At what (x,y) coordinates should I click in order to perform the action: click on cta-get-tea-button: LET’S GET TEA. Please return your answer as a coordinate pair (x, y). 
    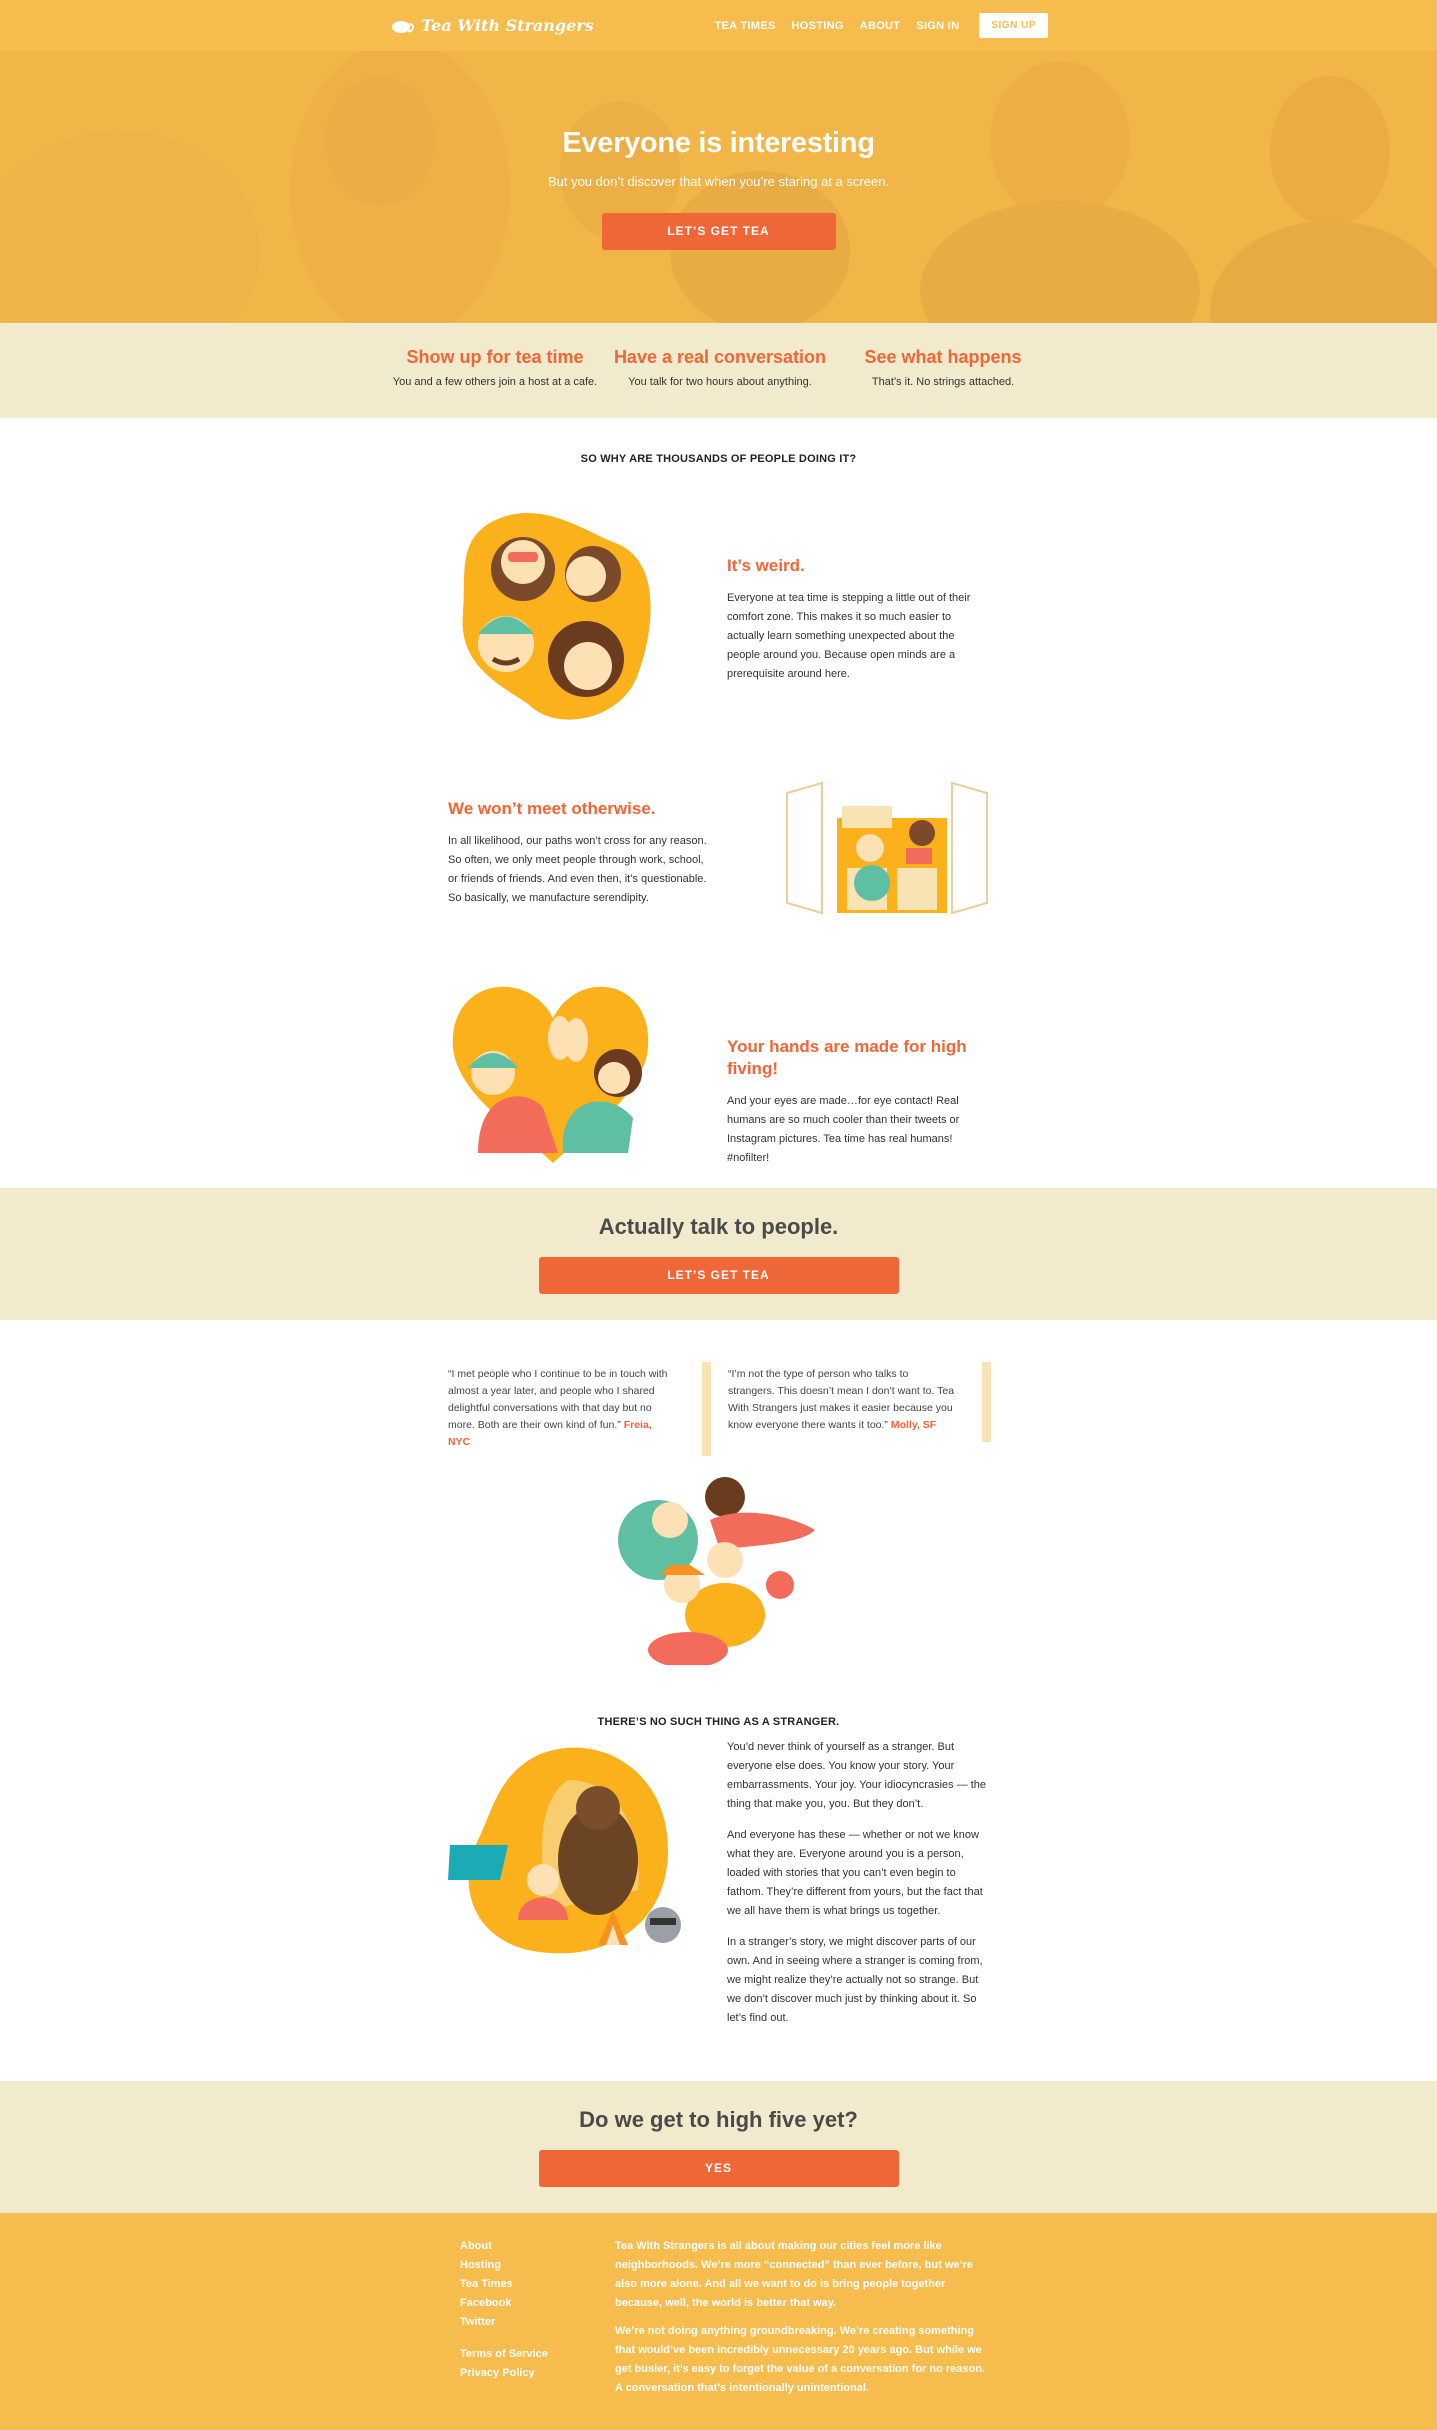
    Looking at the image, I should click on (718, 1275).